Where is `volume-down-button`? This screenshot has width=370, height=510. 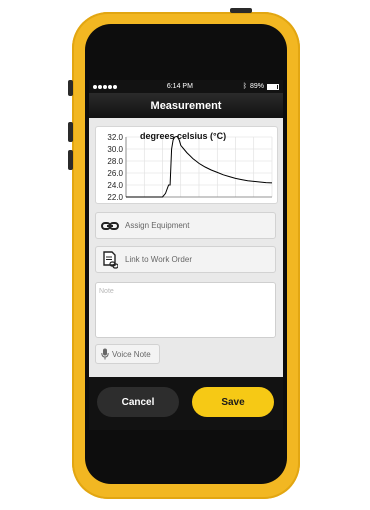 volume-down-button is located at coordinates (70, 160).